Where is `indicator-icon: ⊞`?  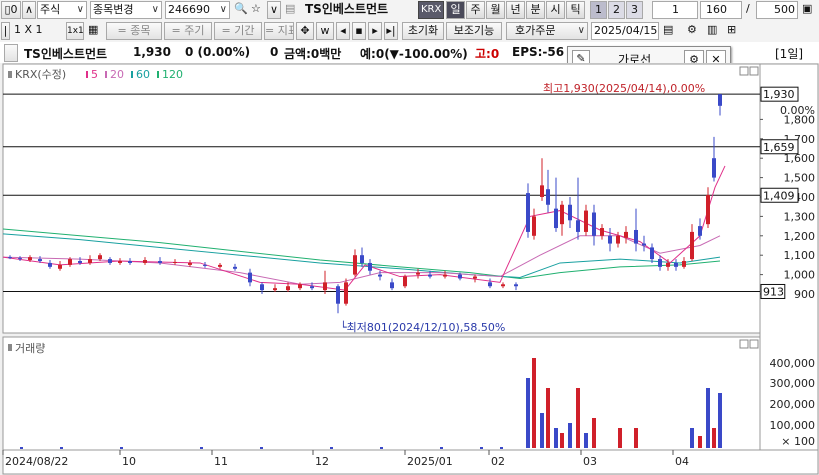 indicator-icon: ⊞ is located at coordinates (734, 31).